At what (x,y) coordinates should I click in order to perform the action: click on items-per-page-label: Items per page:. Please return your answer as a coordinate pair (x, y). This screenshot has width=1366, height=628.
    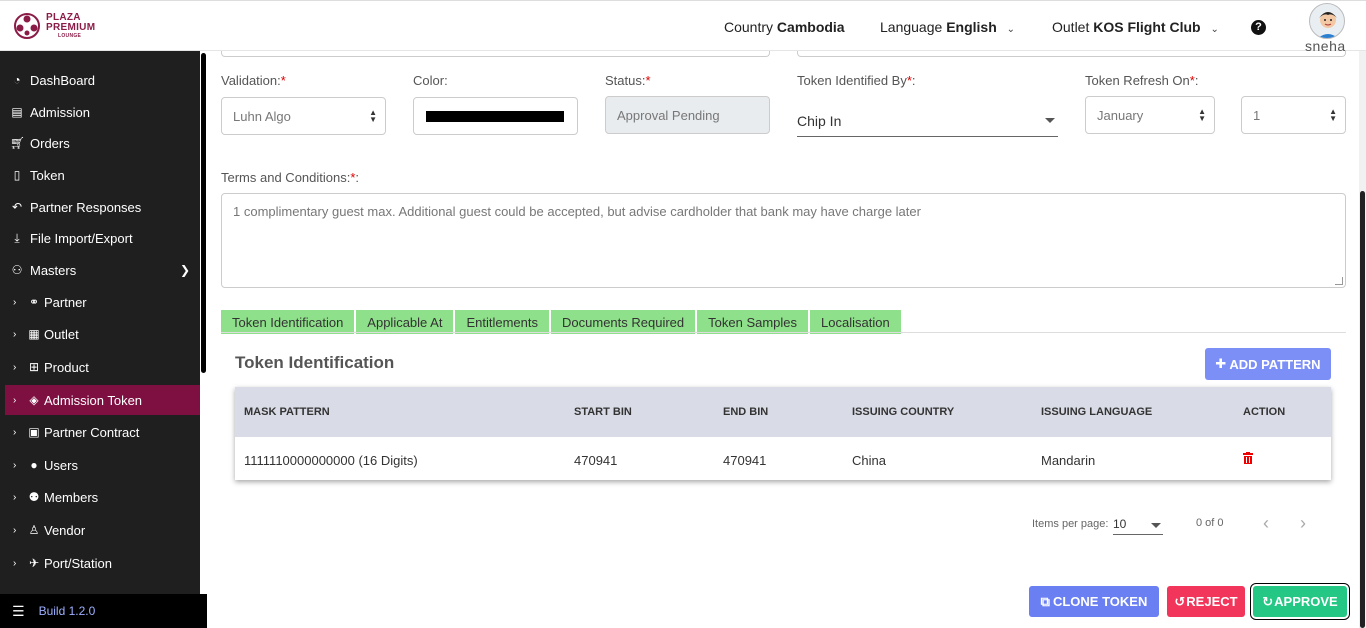
    Looking at the image, I should click on (1070, 524).